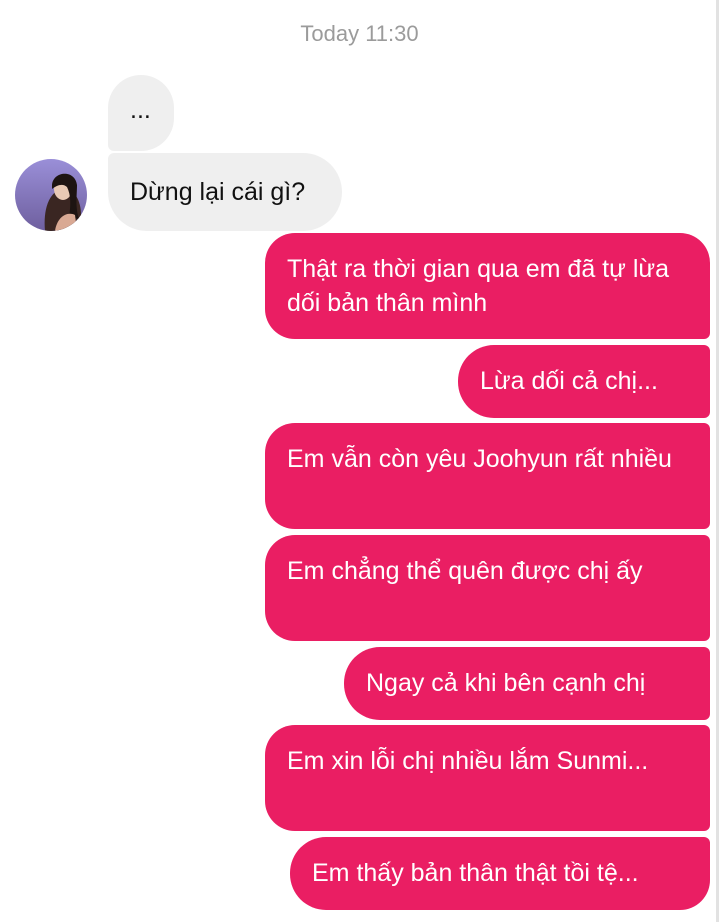  What do you see at coordinates (225, 192) in the screenshot?
I see `incoming-message: Dừng lại cái gì?` at bounding box center [225, 192].